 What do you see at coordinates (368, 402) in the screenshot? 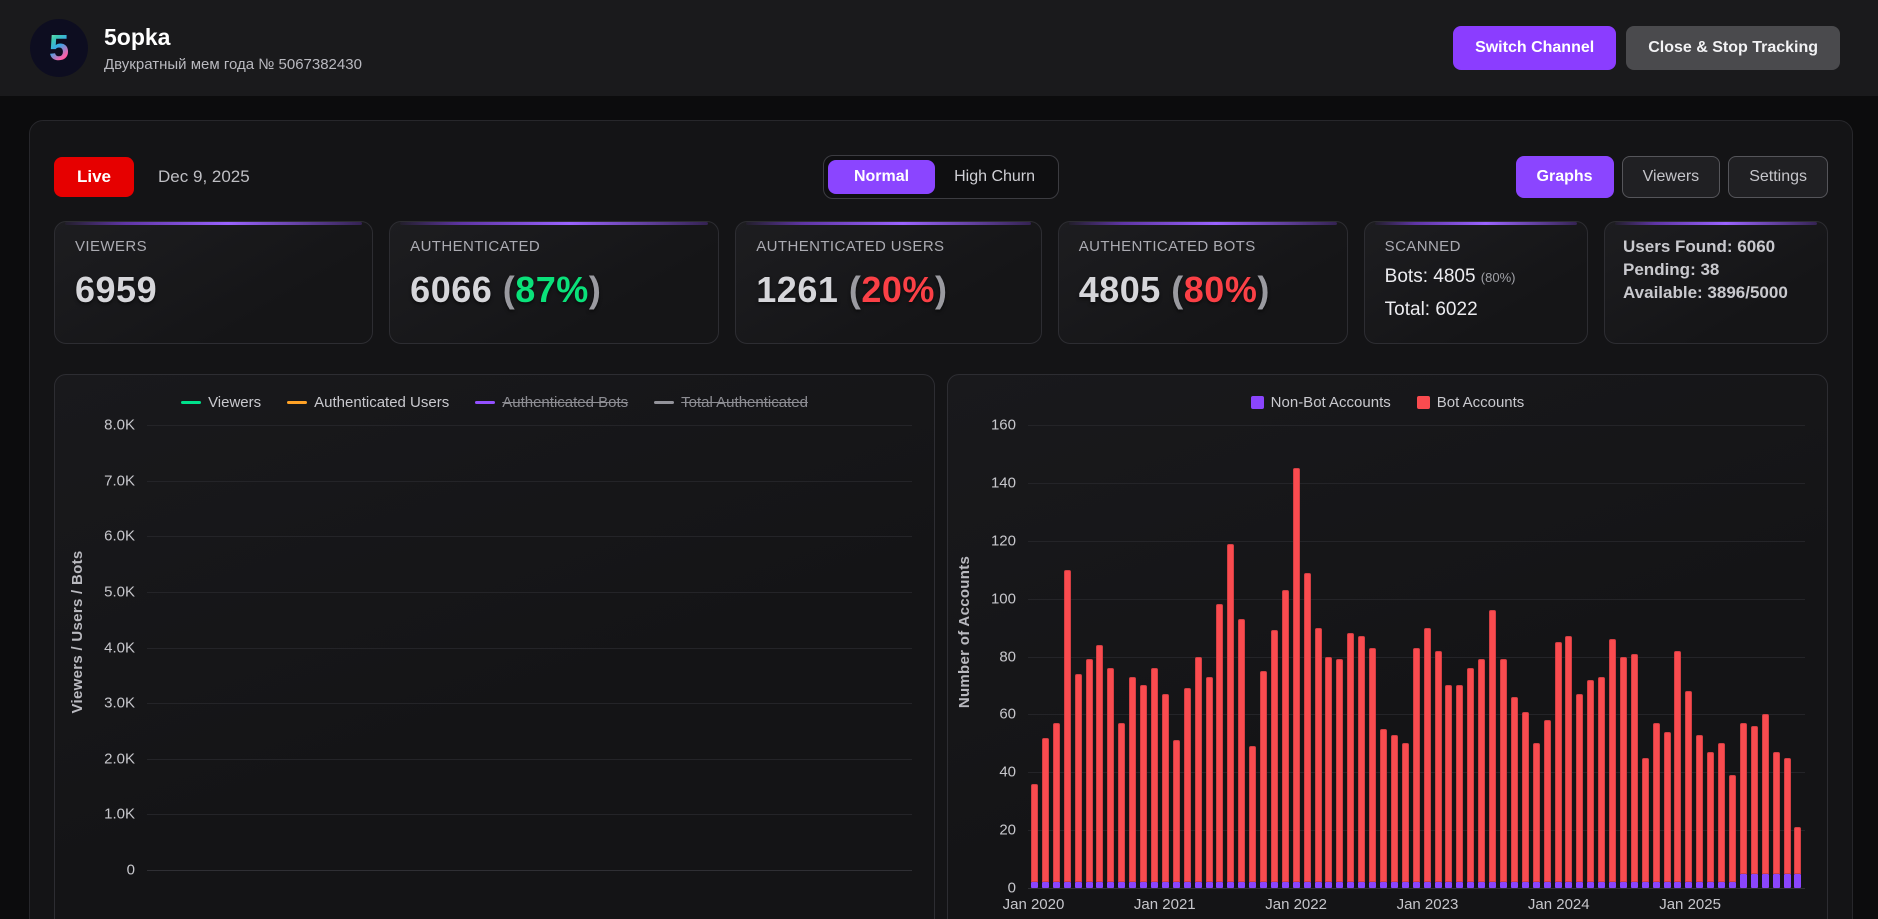
I see `legend-item-authenticated-users: Authenticated Users` at bounding box center [368, 402].